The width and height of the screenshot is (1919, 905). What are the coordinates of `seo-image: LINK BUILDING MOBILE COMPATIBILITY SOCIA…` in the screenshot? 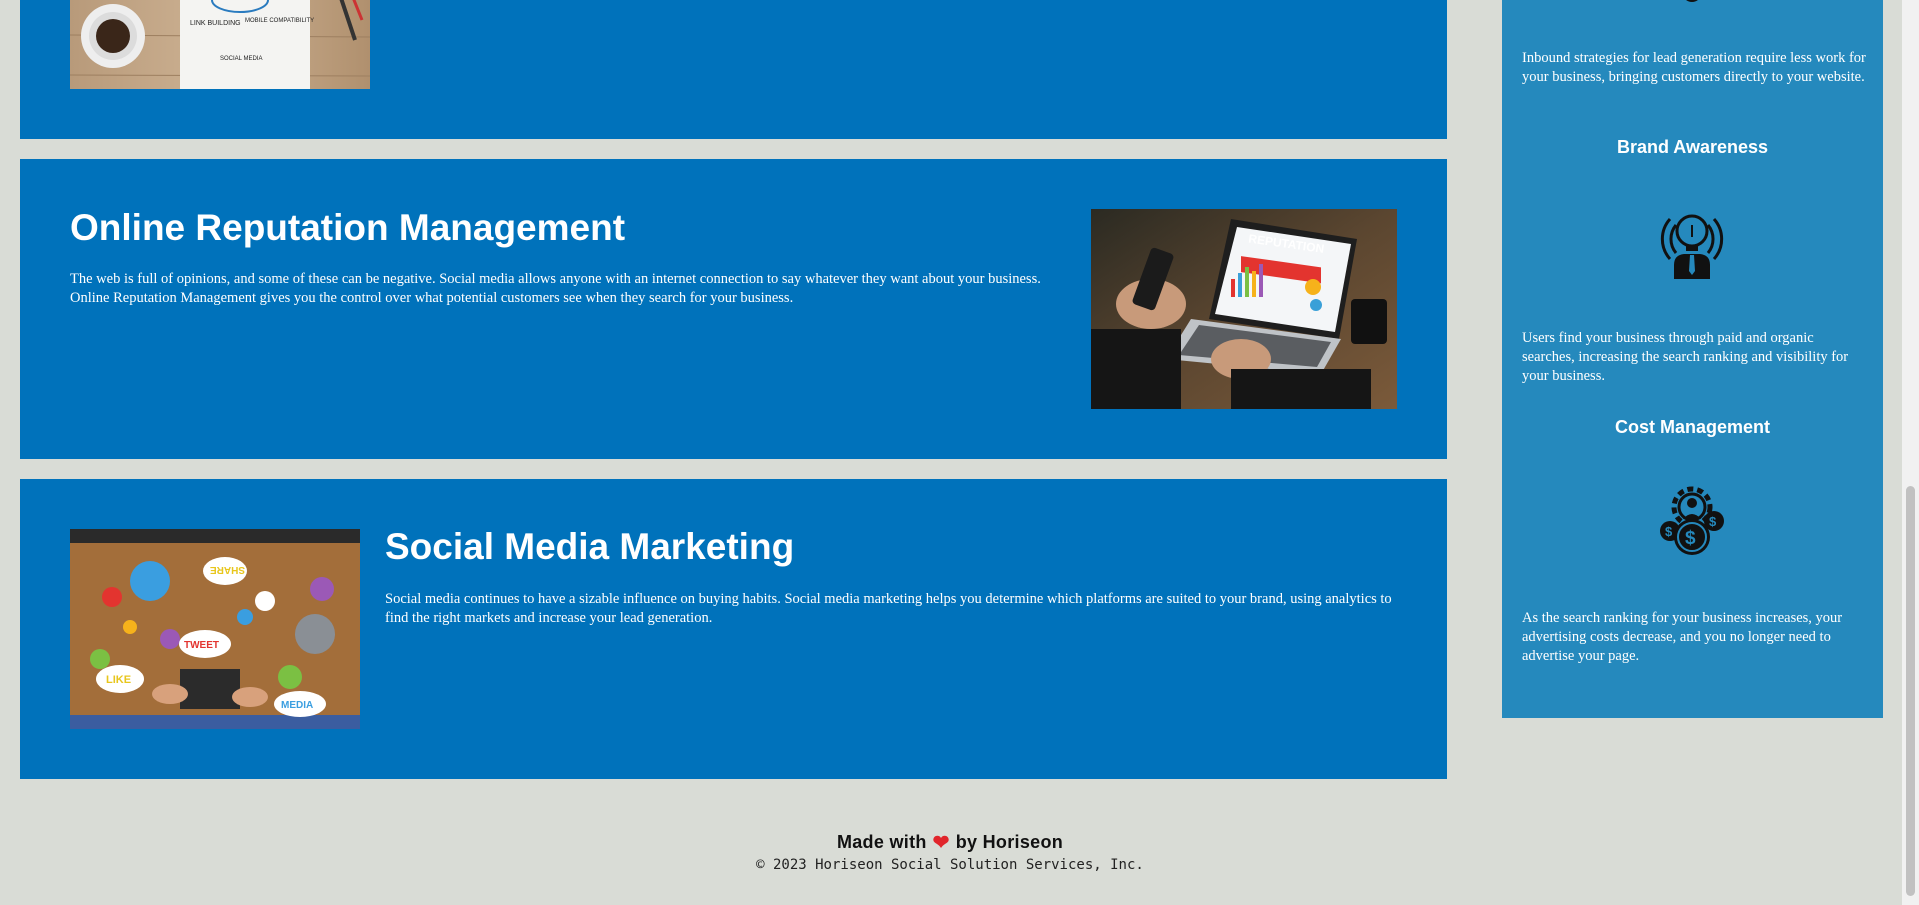 It's located at (220, 44).